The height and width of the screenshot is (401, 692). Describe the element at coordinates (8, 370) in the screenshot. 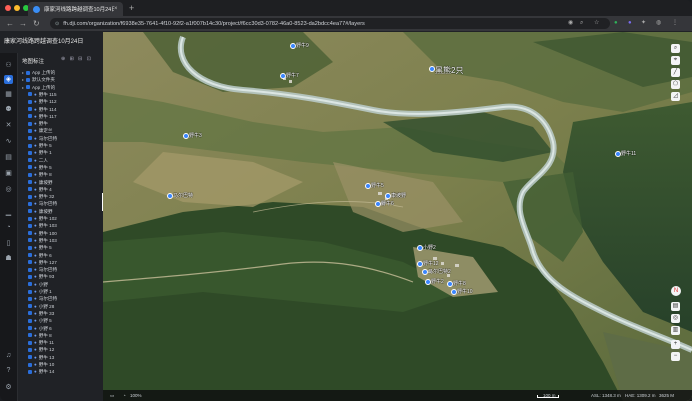

I see `rail-help-icon: ?` at that location.